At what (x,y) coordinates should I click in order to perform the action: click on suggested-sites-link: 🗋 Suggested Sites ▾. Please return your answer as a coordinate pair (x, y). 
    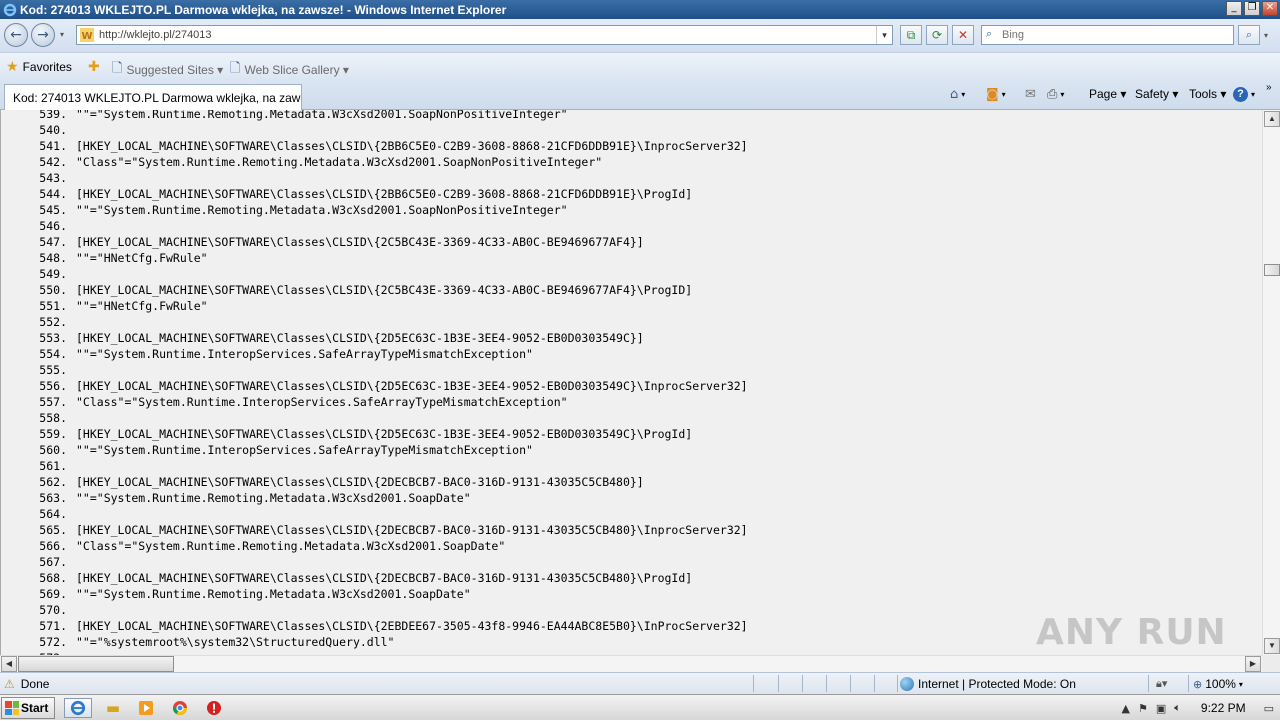
    Looking at the image, I should click on (167, 70).